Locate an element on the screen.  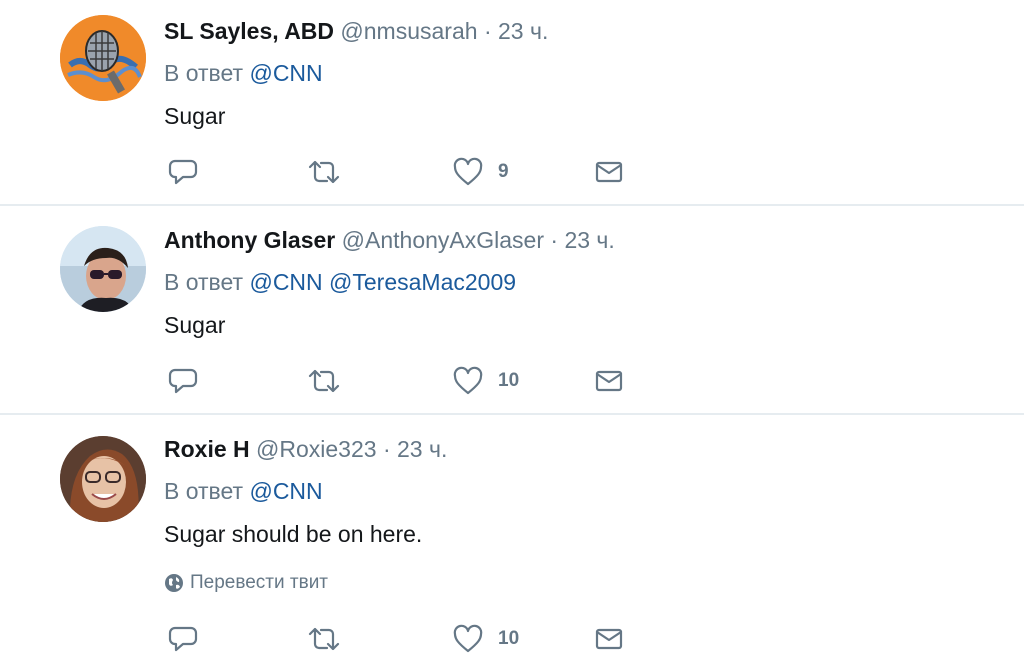
like-count: 9 is located at coordinates (503, 171).